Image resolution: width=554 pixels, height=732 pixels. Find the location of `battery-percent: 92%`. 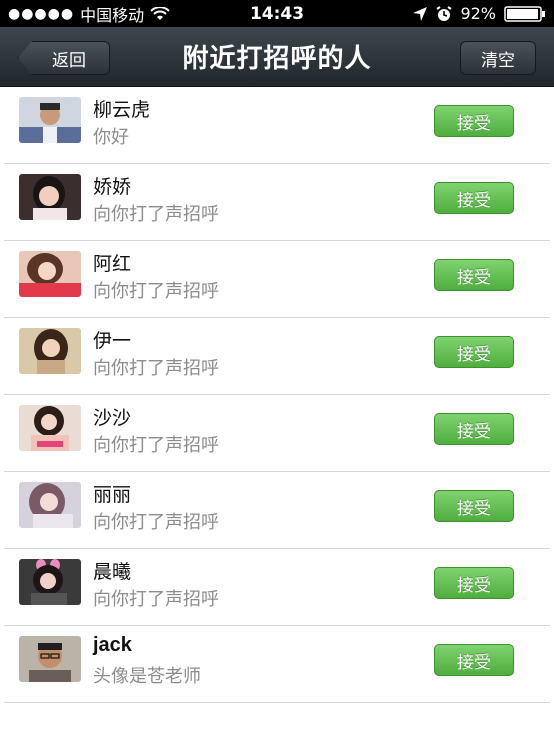

battery-percent: 92% is located at coordinates (478, 13).